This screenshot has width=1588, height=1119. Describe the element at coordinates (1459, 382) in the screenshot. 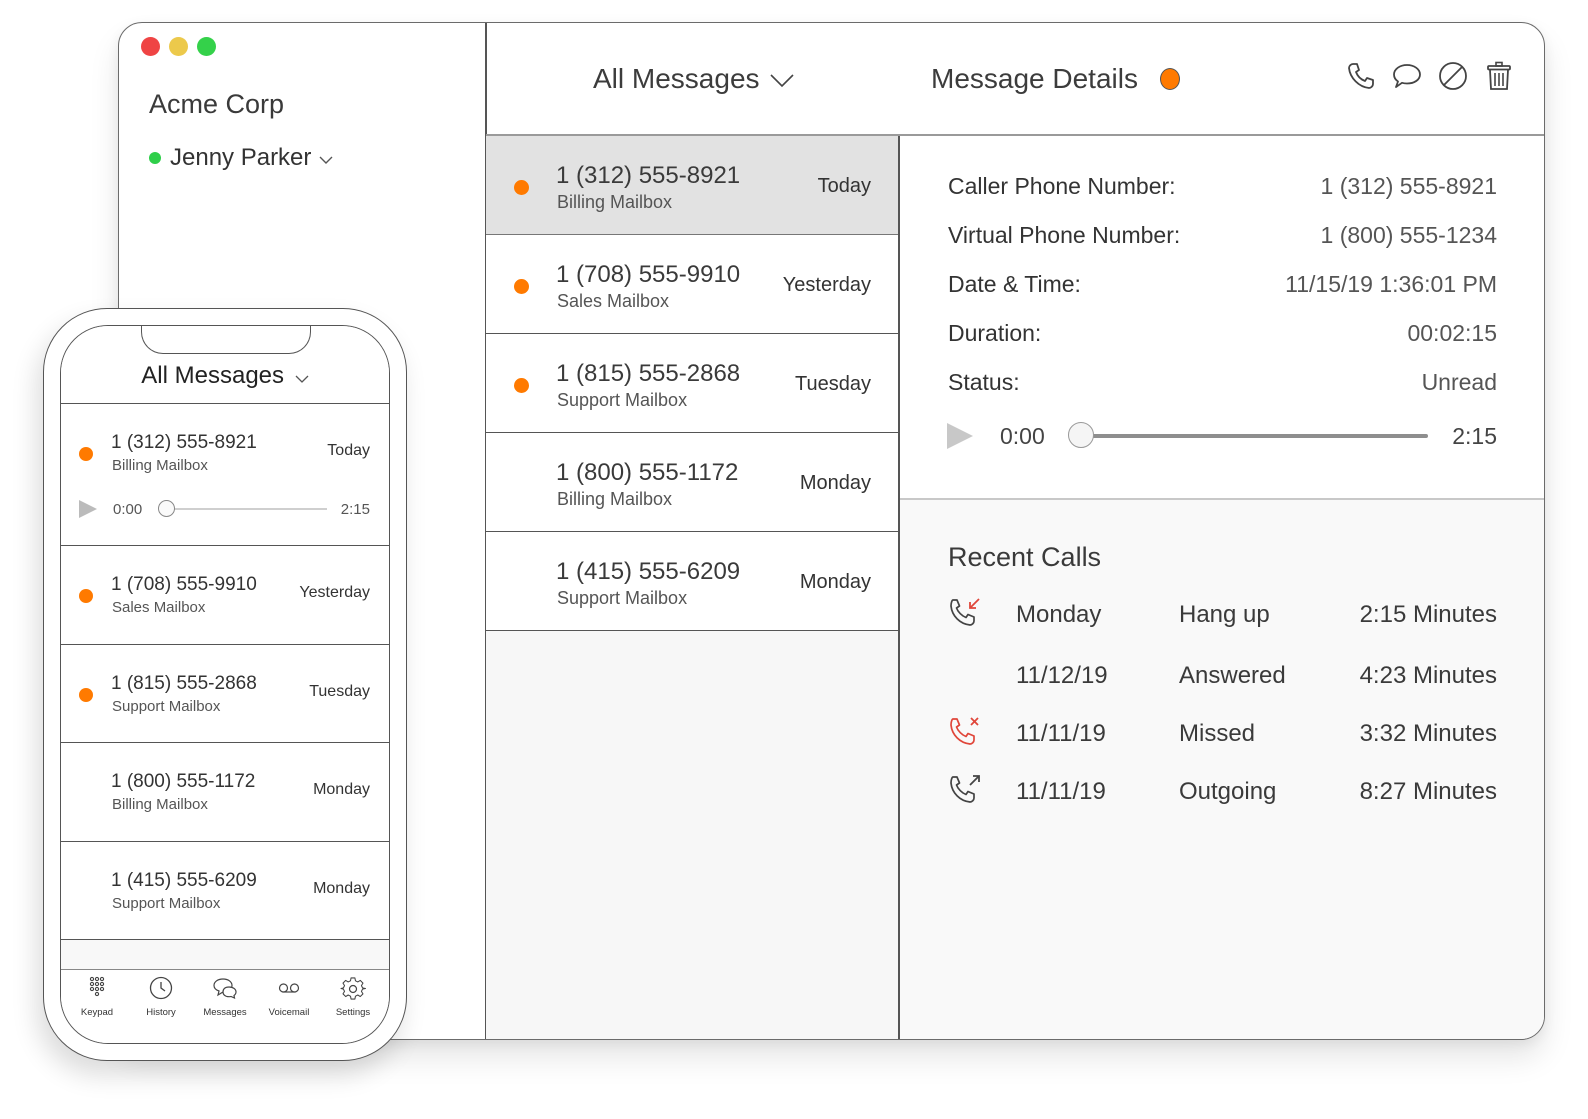

I see `detail-value: Unread` at that location.